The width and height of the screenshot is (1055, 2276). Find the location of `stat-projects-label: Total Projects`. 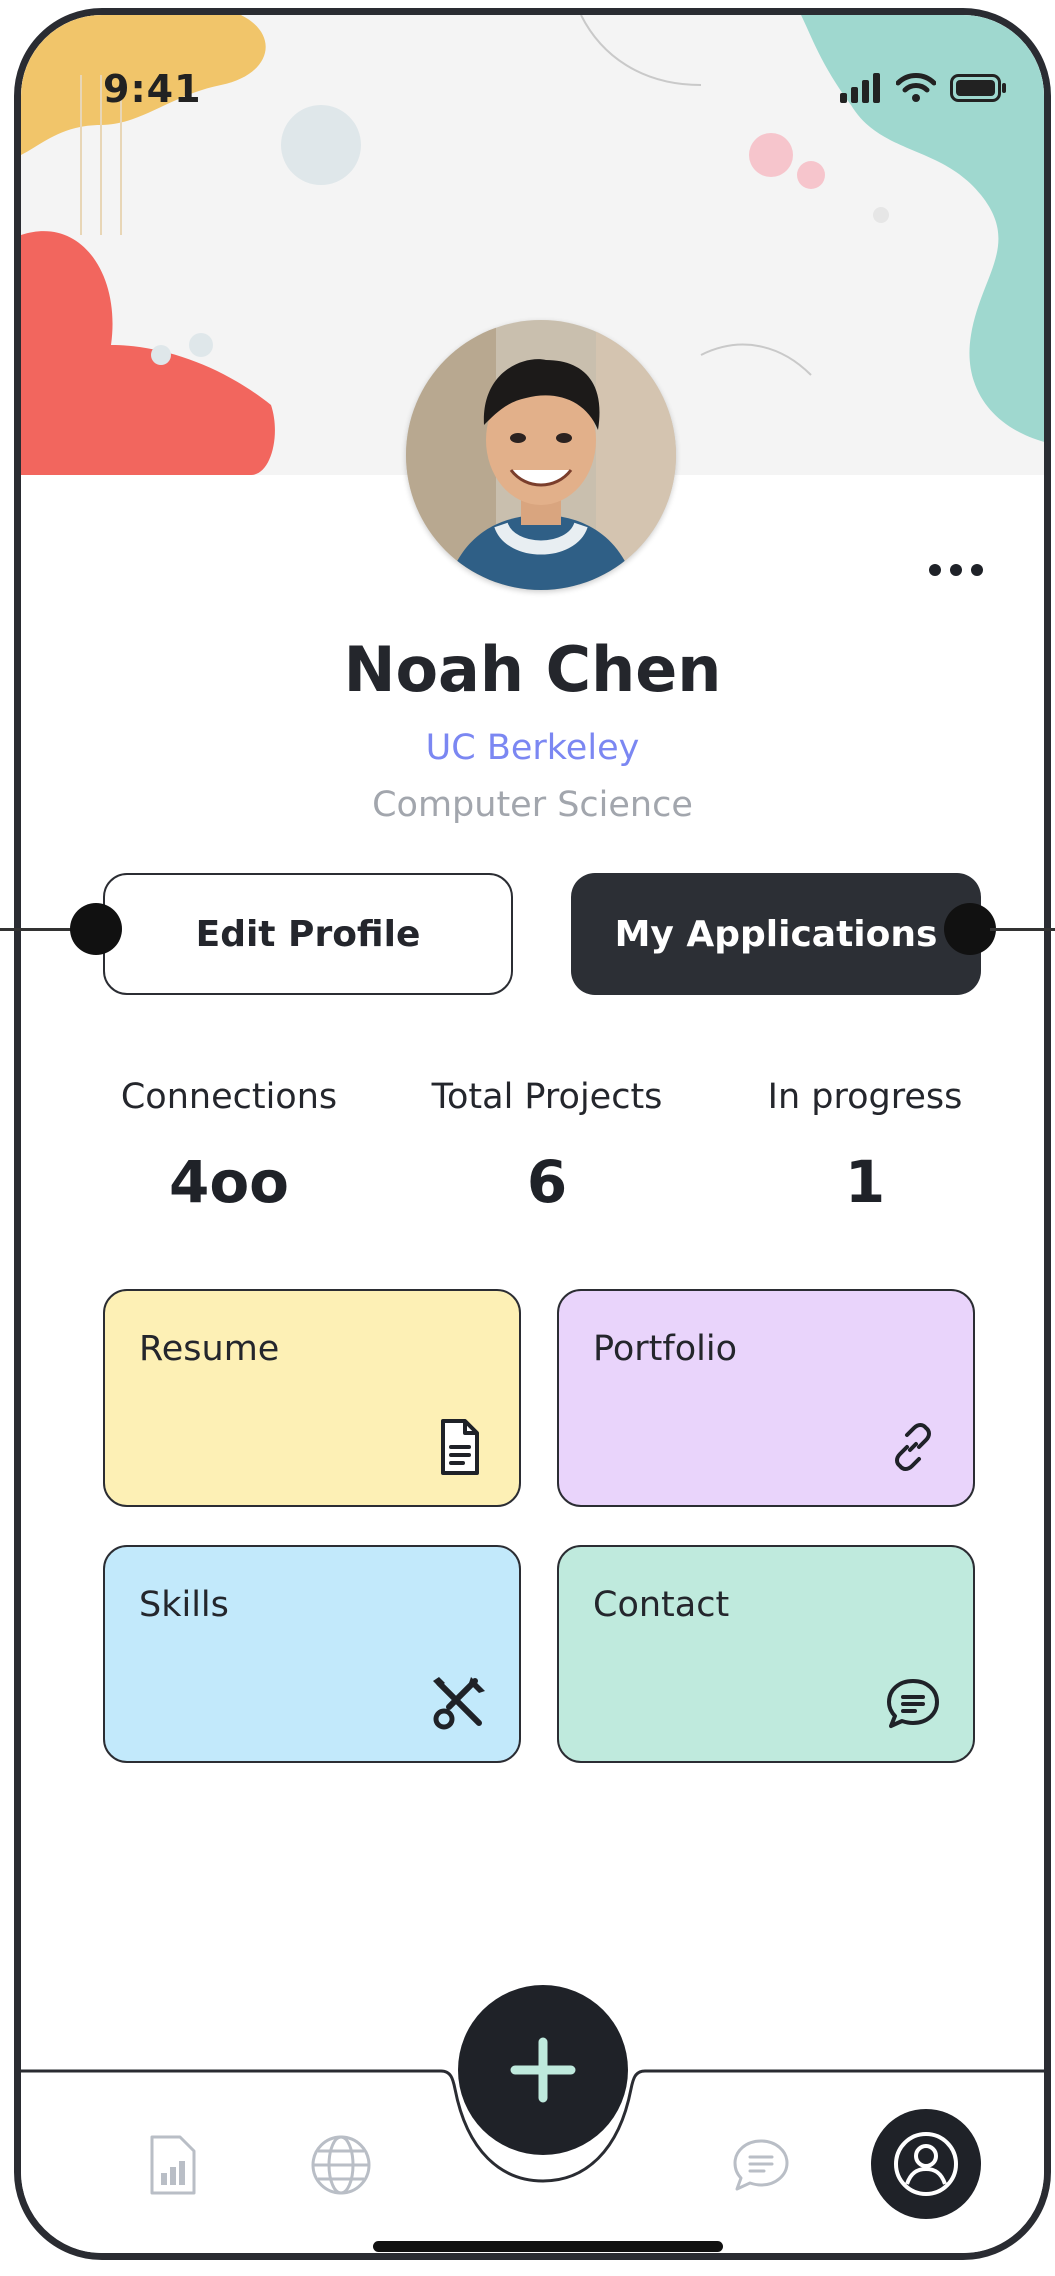

stat-projects-label: Total Projects is located at coordinates (547, 1097).